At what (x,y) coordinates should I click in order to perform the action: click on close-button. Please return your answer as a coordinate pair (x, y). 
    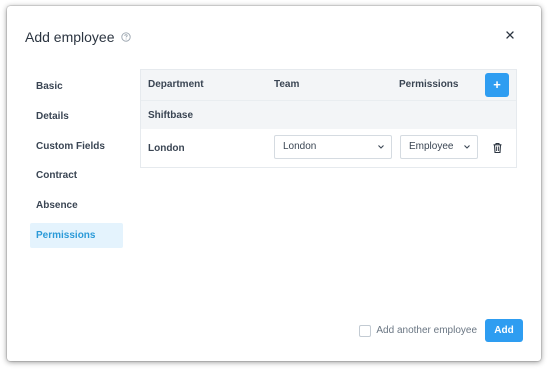
    Looking at the image, I should click on (510, 35).